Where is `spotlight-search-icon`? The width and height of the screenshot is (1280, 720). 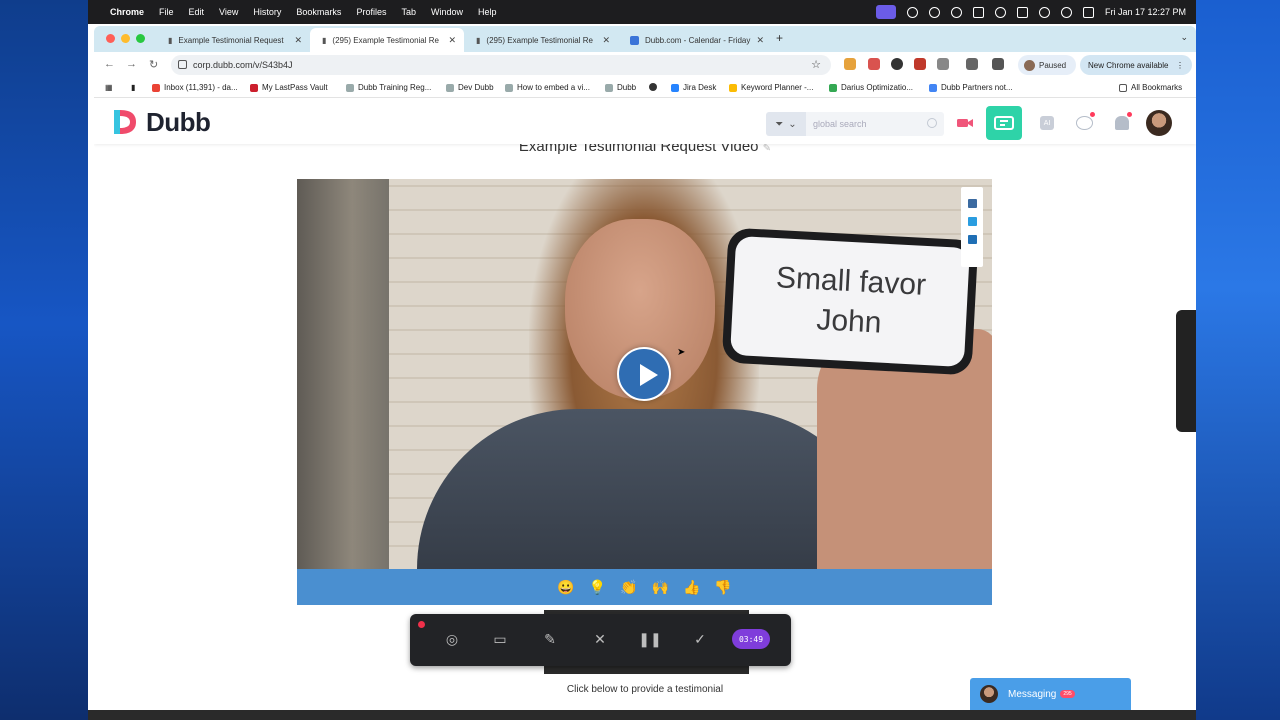
spotlight-search-icon is located at coordinates (1066, 12).